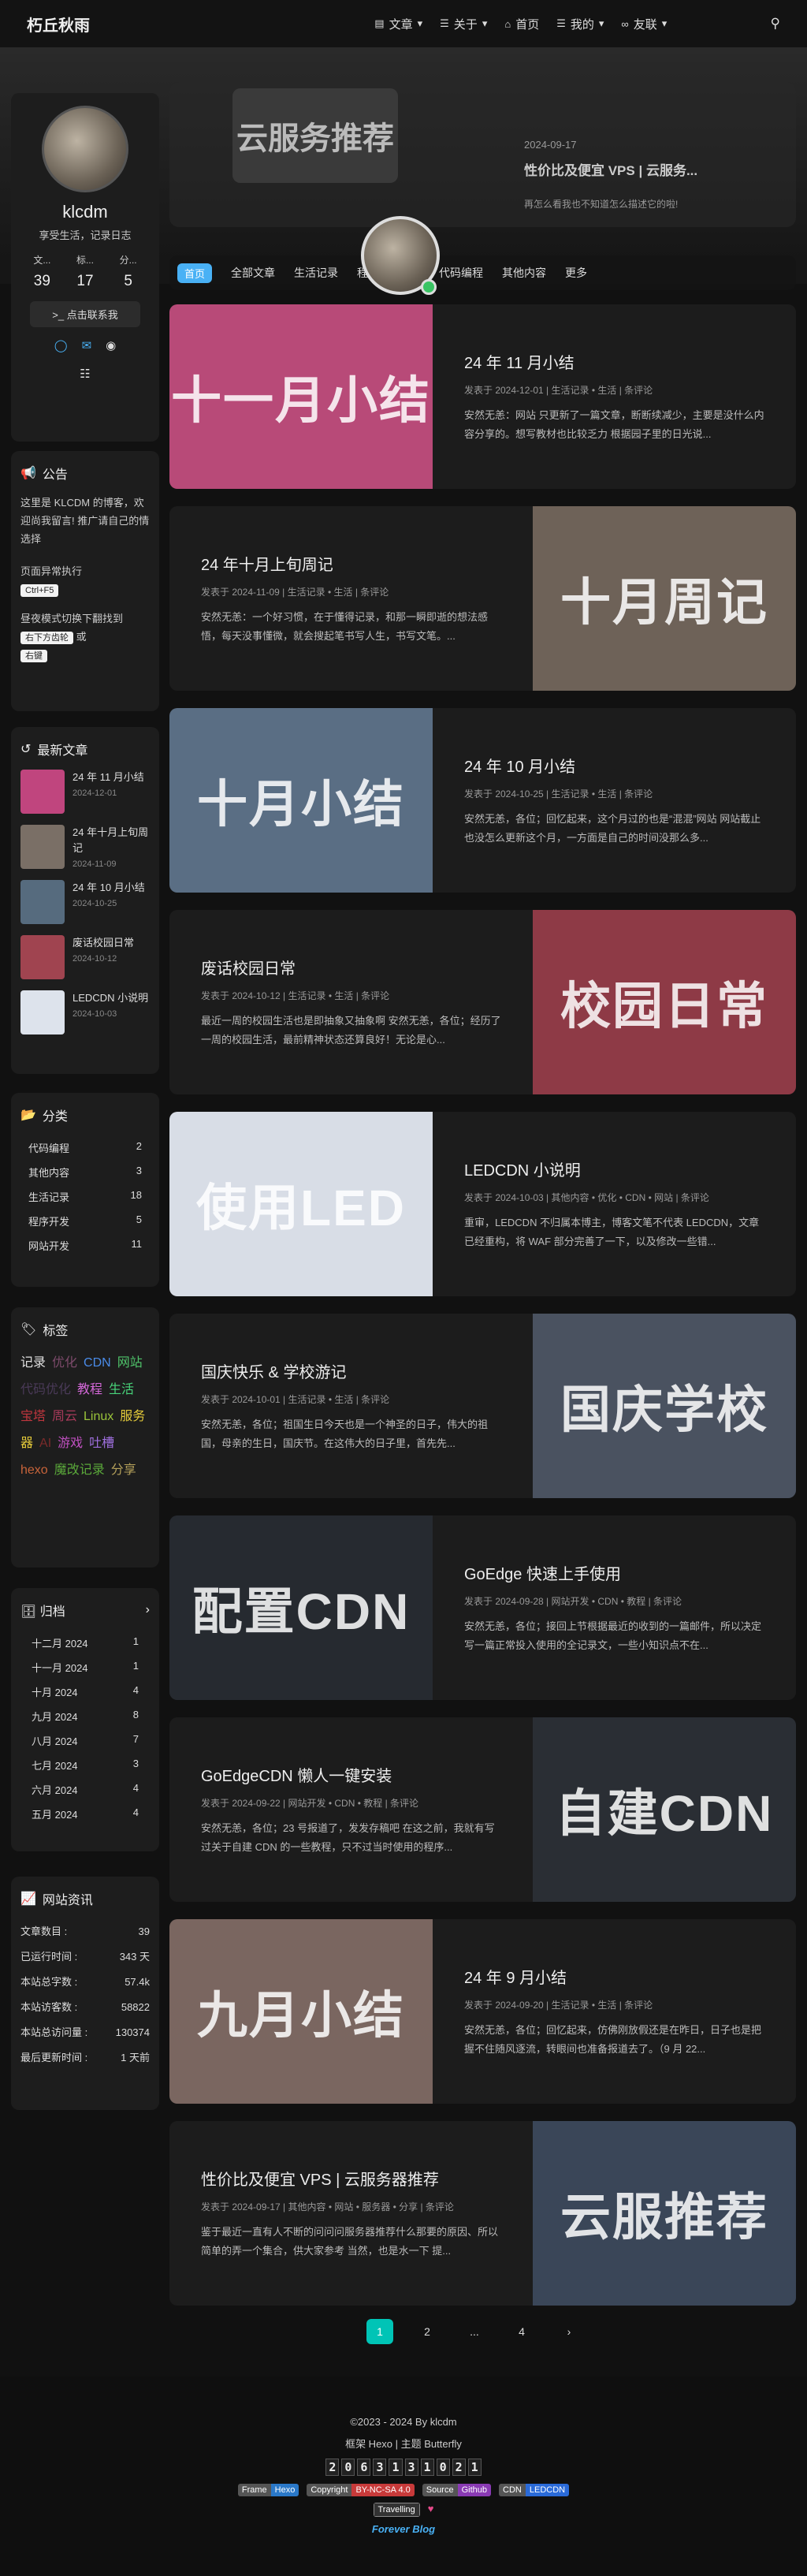  What do you see at coordinates (85, 1814) in the screenshot?
I see `archive-item: 五月 2024 4` at bounding box center [85, 1814].